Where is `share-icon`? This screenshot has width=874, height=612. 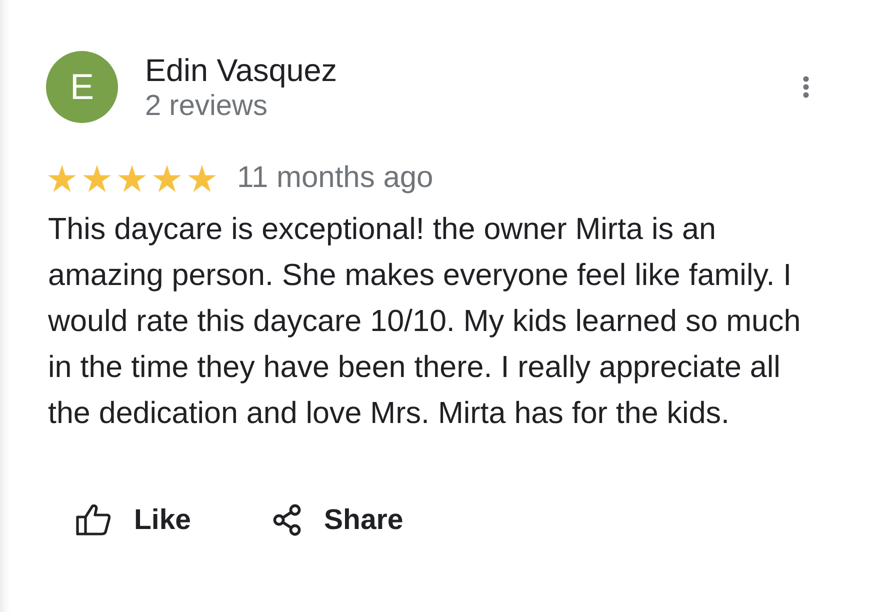
share-icon is located at coordinates (287, 520).